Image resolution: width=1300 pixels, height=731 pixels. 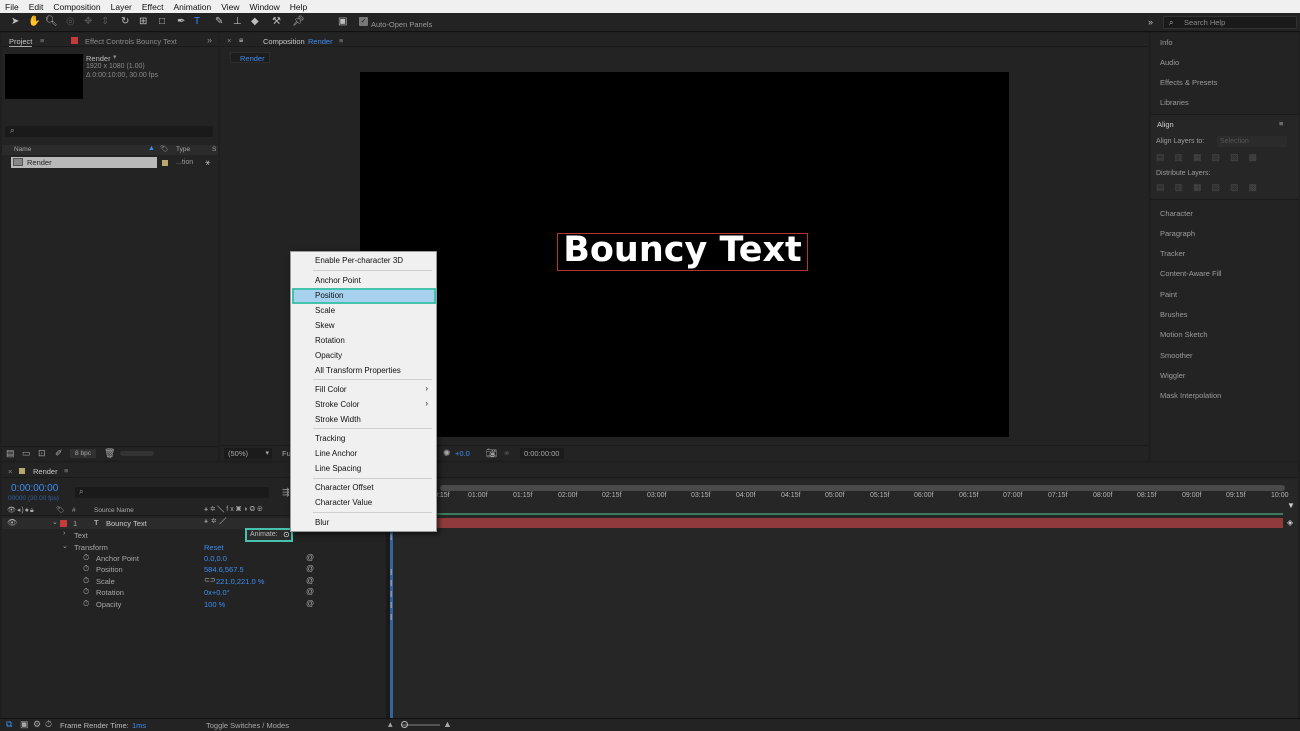 What do you see at coordinates (341, 40) in the screenshot?
I see `viewer-menu-icon: ≡` at bounding box center [341, 40].